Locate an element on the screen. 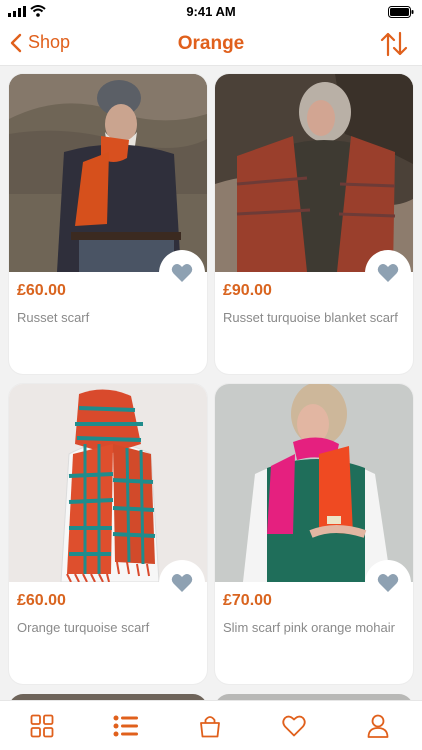  tab-favorites is located at coordinates (294, 726).